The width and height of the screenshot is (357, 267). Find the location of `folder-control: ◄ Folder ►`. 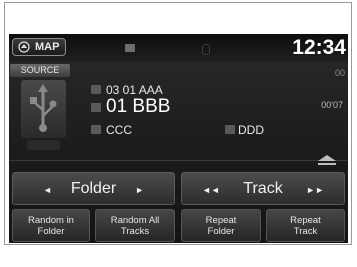

folder-control: ◄ Folder ► is located at coordinates (93, 188).